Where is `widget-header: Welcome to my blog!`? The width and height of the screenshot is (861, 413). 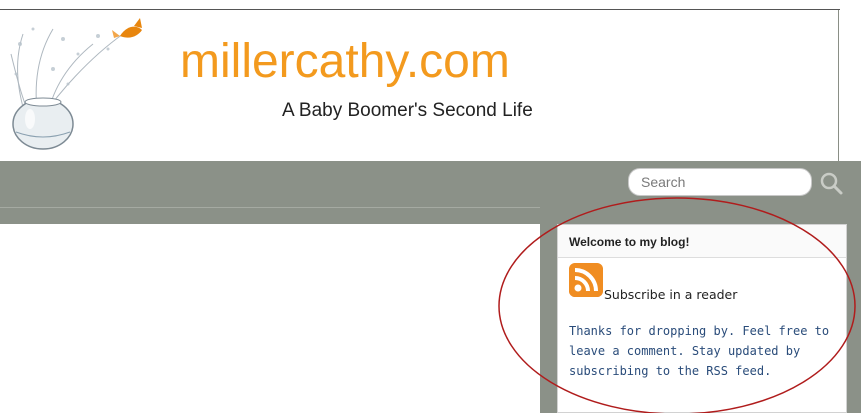 widget-header: Welcome to my blog! is located at coordinates (702, 241).